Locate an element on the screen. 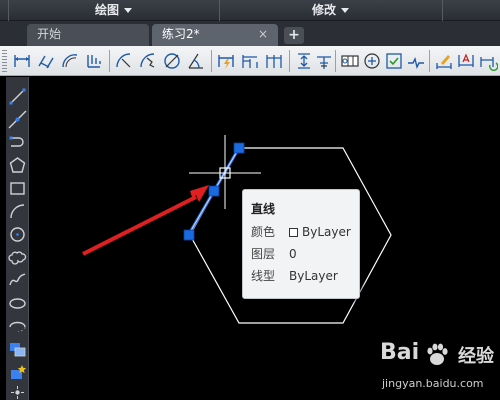 This screenshot has width=500, height=400. tab-start-label: 开始 is located at coordinates (49, 34).